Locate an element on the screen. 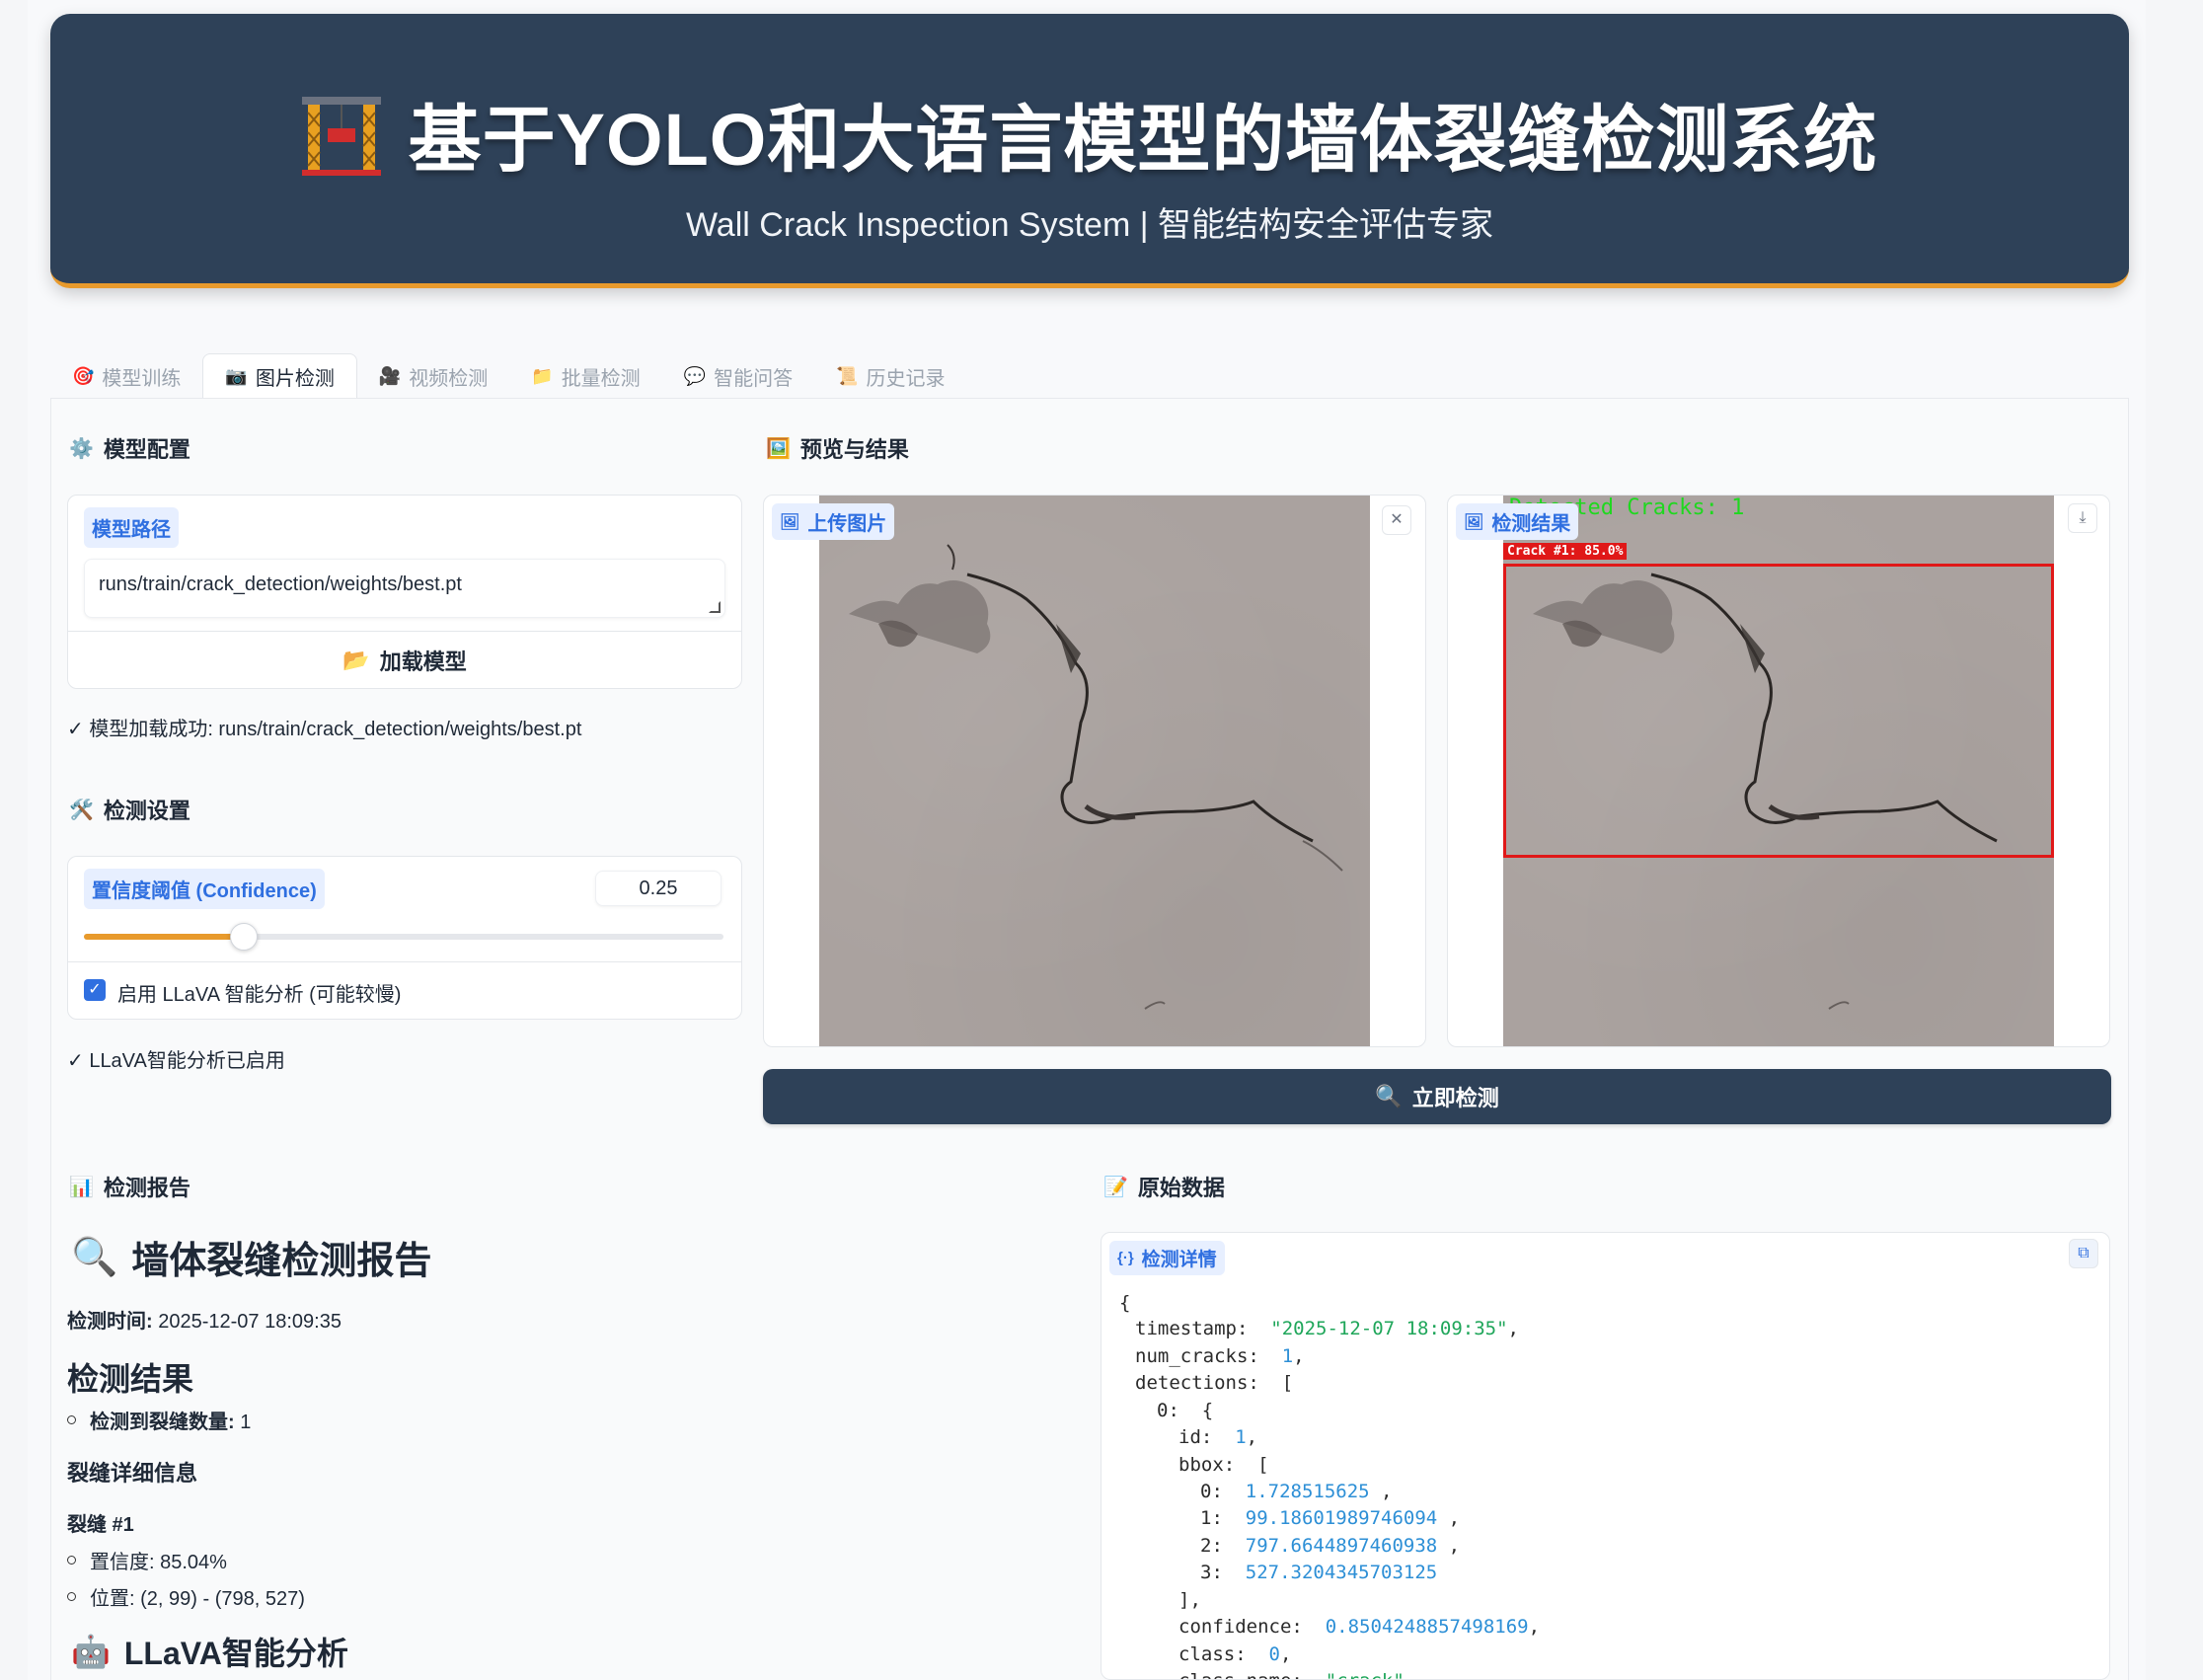 The image size is (2203, 1680). llava-status: ✓ LLaVA智能分析已启用 is located at coordinates (176, 1061).